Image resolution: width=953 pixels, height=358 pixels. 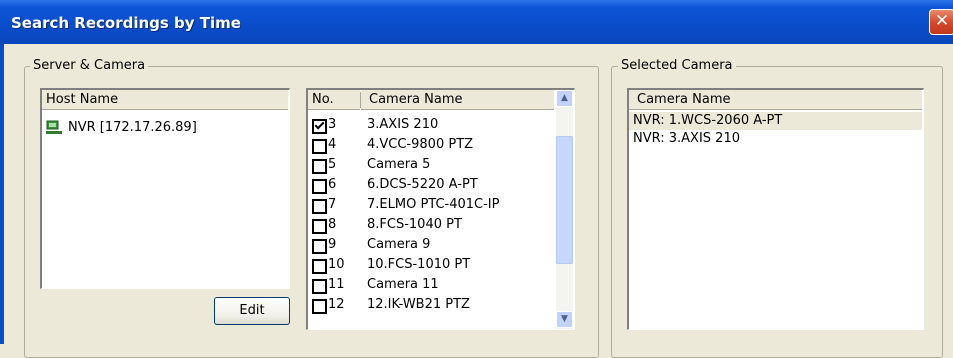 I want to click on host-label: NVR [172.17.26.89], so click(x=132, y=127).